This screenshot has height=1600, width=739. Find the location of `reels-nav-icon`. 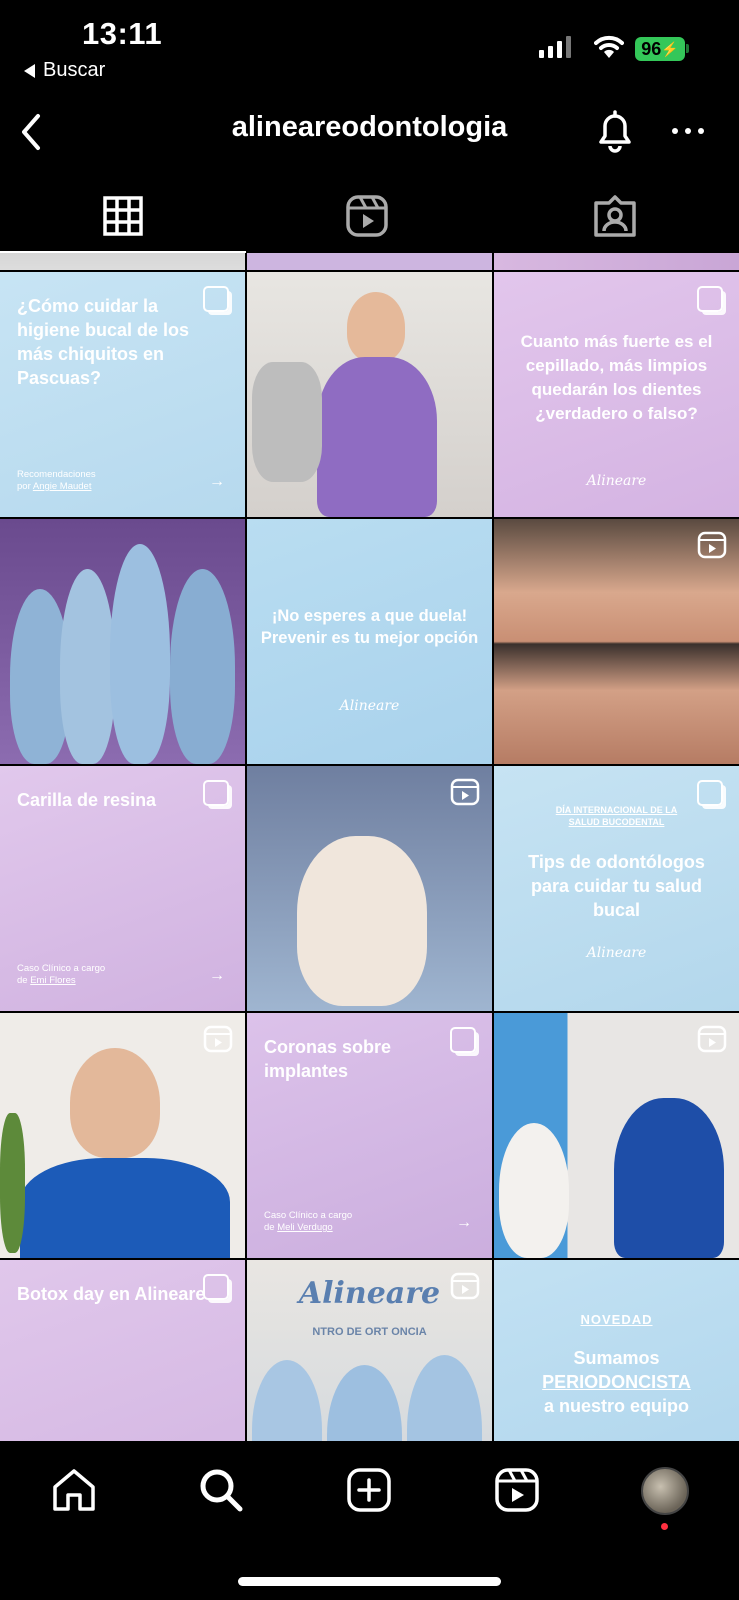

reels-nav-icon is located at coordinates (517, 1490).